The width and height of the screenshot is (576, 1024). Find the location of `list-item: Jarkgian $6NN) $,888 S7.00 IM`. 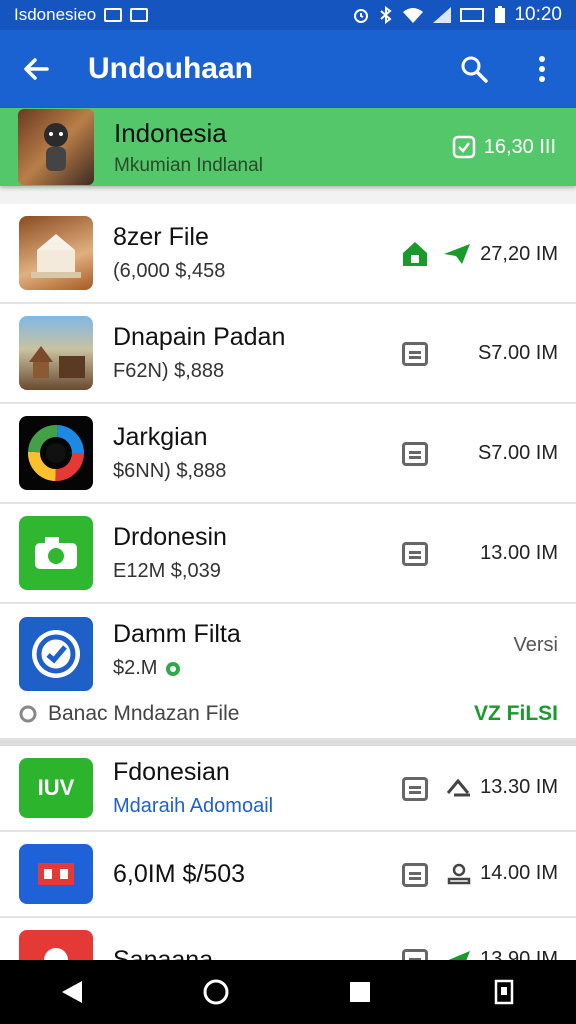

list-item: Jarkgian $6NN) $,888 S7.00 IM is located at coordinates (288, 454).